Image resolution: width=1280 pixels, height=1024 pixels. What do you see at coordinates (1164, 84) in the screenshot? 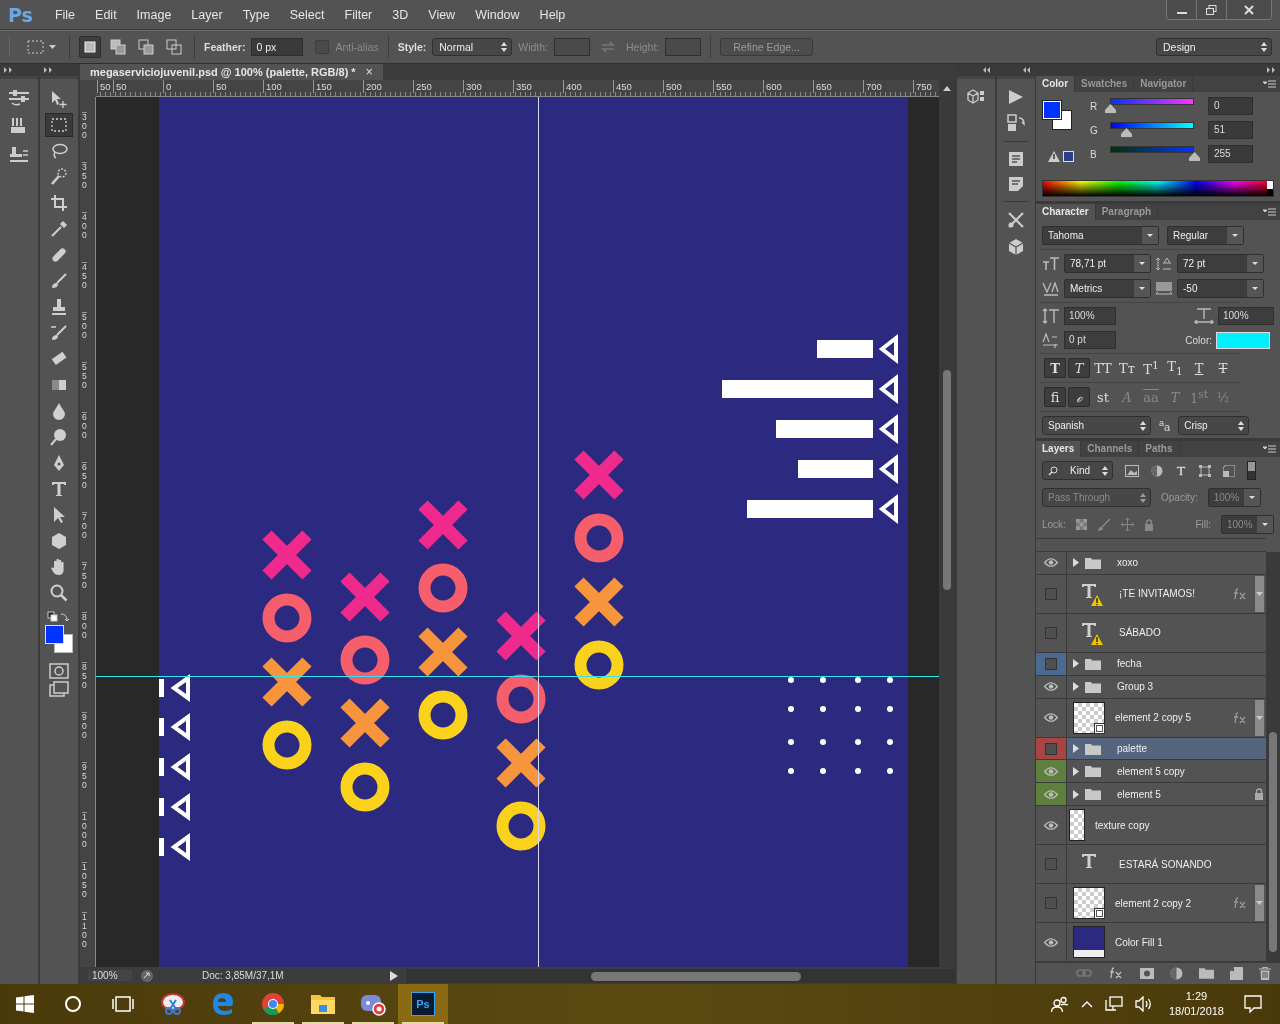
I see `panel-tab: Navigator` at bounding box center [1164, 84].